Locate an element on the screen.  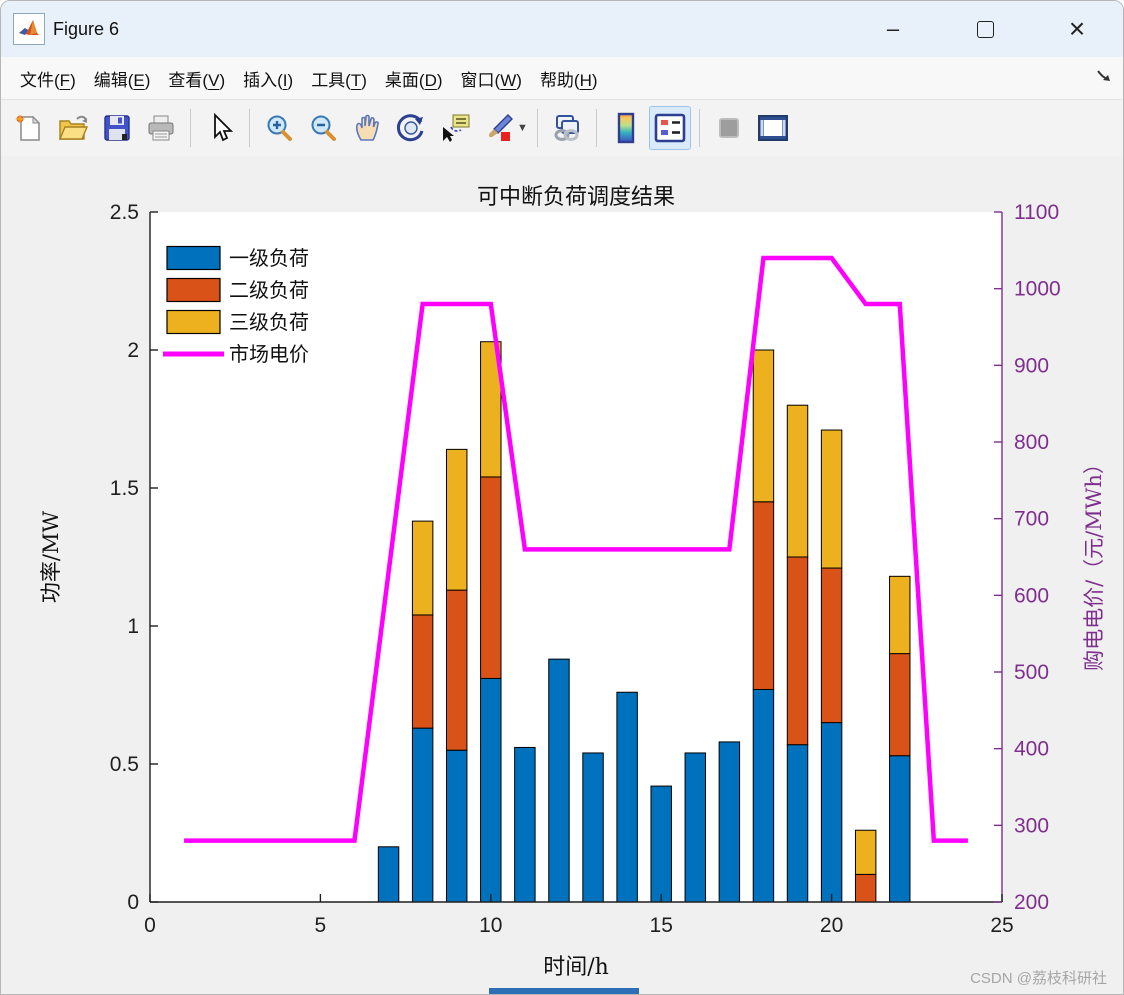
y-left-tick-label: 1 is located at coordinates (133, 626).